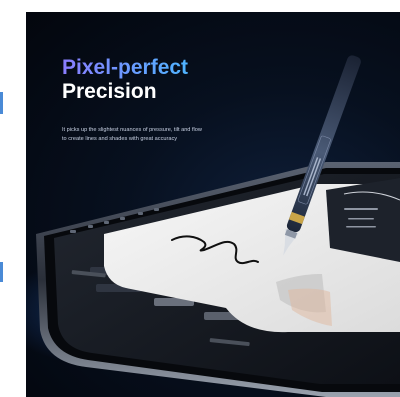  I want to click on hero-headline: Pixel-perfect Precision, so click(125, 80).